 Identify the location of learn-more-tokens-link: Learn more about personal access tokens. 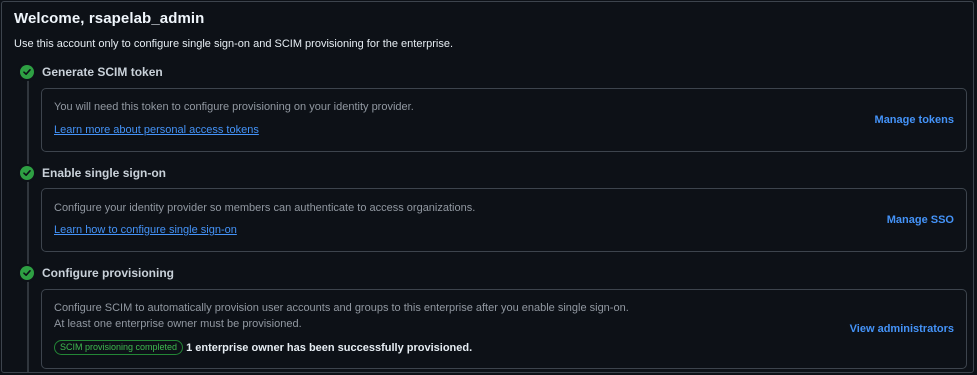
(156, 130).